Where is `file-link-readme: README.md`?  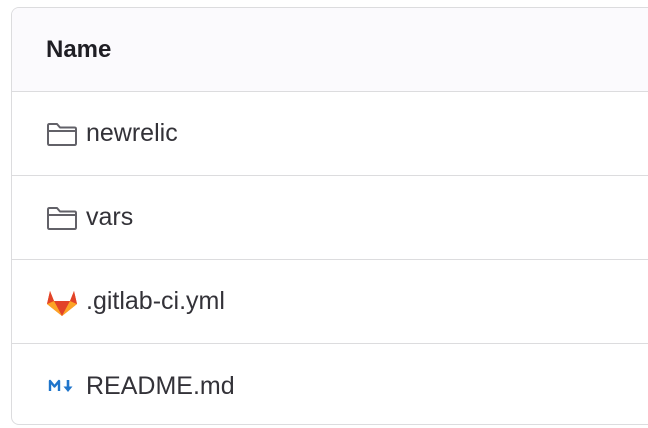 file-link-readme: README.md is located at coordinates (160, 386).